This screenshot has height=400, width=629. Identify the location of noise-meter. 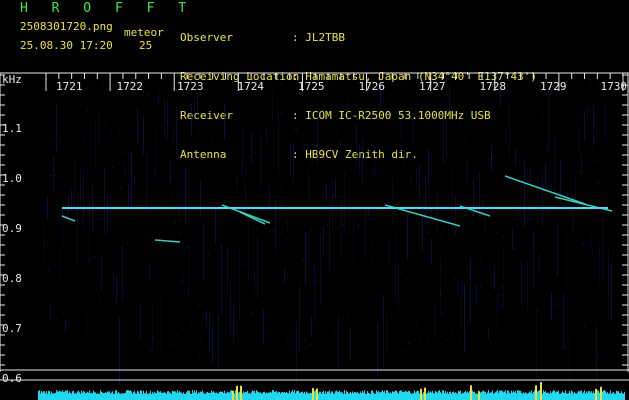
(314, 384).